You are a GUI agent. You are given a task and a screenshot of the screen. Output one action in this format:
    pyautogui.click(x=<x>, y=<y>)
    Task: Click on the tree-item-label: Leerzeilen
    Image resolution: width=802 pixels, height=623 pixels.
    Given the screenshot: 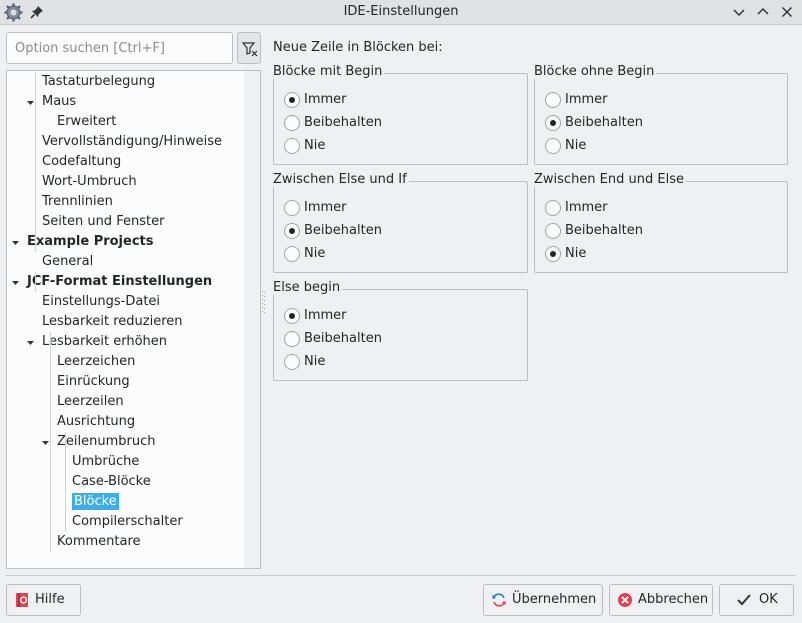 What is the action you would take?
    pyautogui.click(x=90, y=401)
    